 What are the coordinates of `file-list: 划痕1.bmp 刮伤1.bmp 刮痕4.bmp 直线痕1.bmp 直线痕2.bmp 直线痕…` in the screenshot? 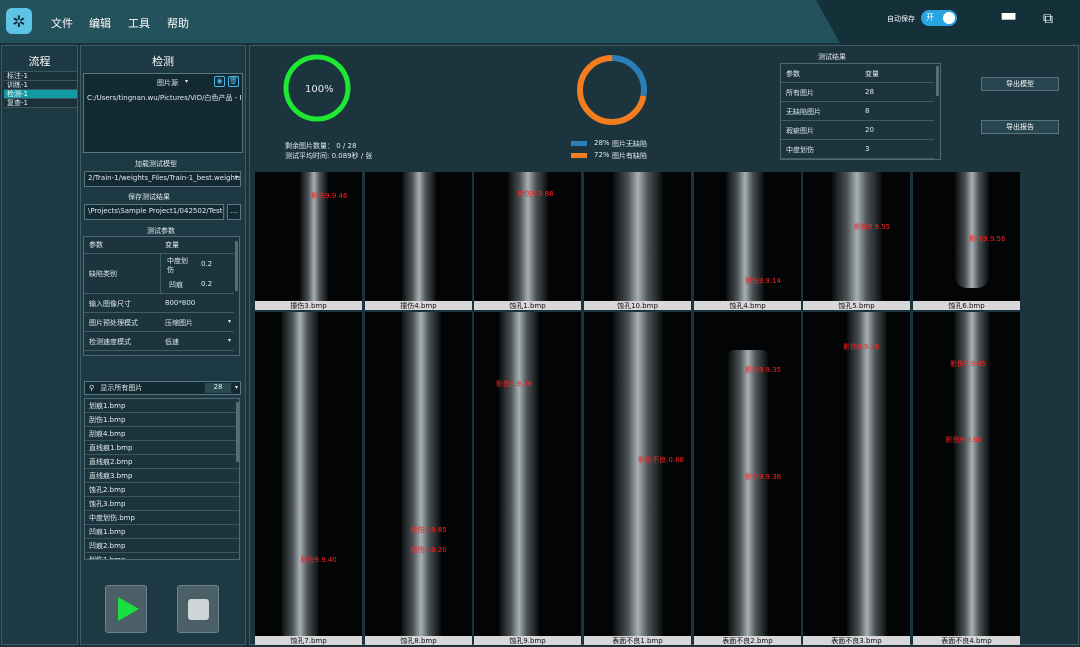 It's located at (162, 479).